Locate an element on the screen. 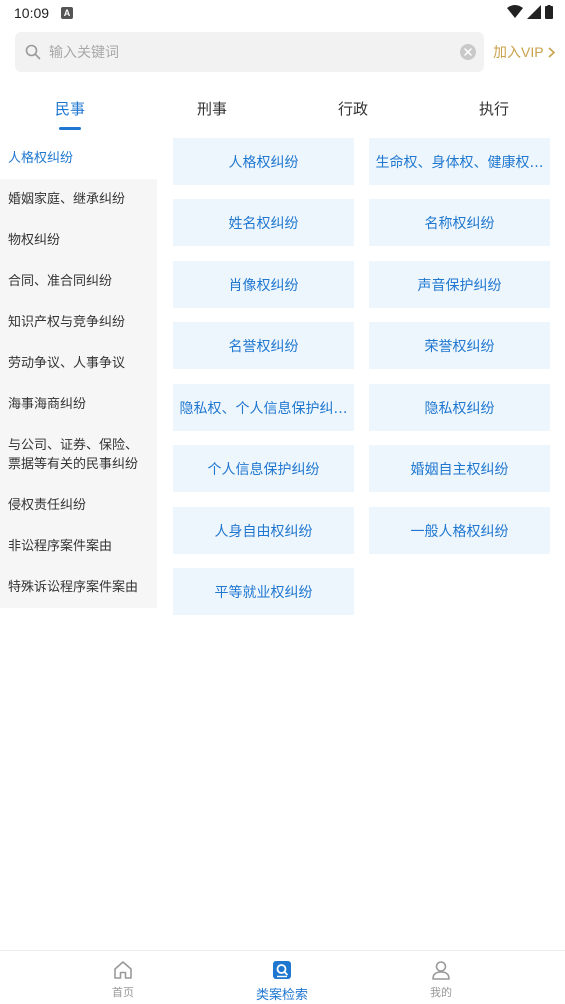 This screenshot has height=1004, width=565. grid-item-label: 人格权纠纷 is located at coordinates (263, 162).